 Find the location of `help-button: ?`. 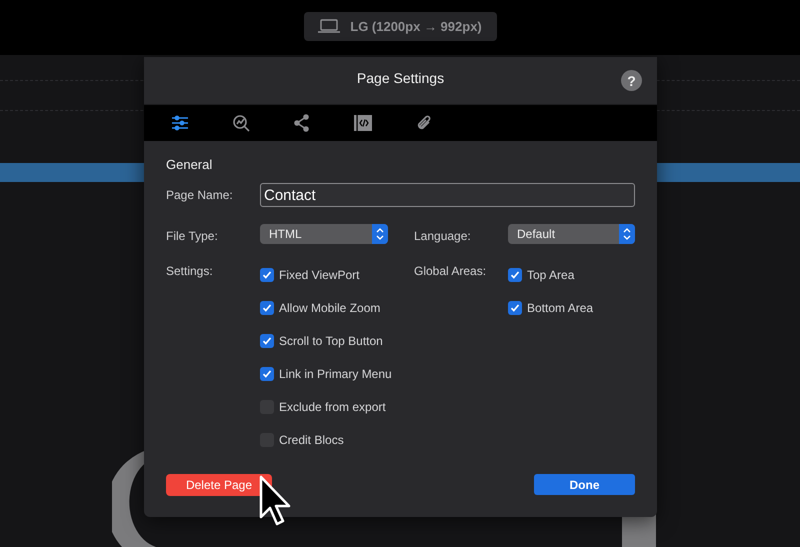

help-button: ? is located at coordinates (631, 80).